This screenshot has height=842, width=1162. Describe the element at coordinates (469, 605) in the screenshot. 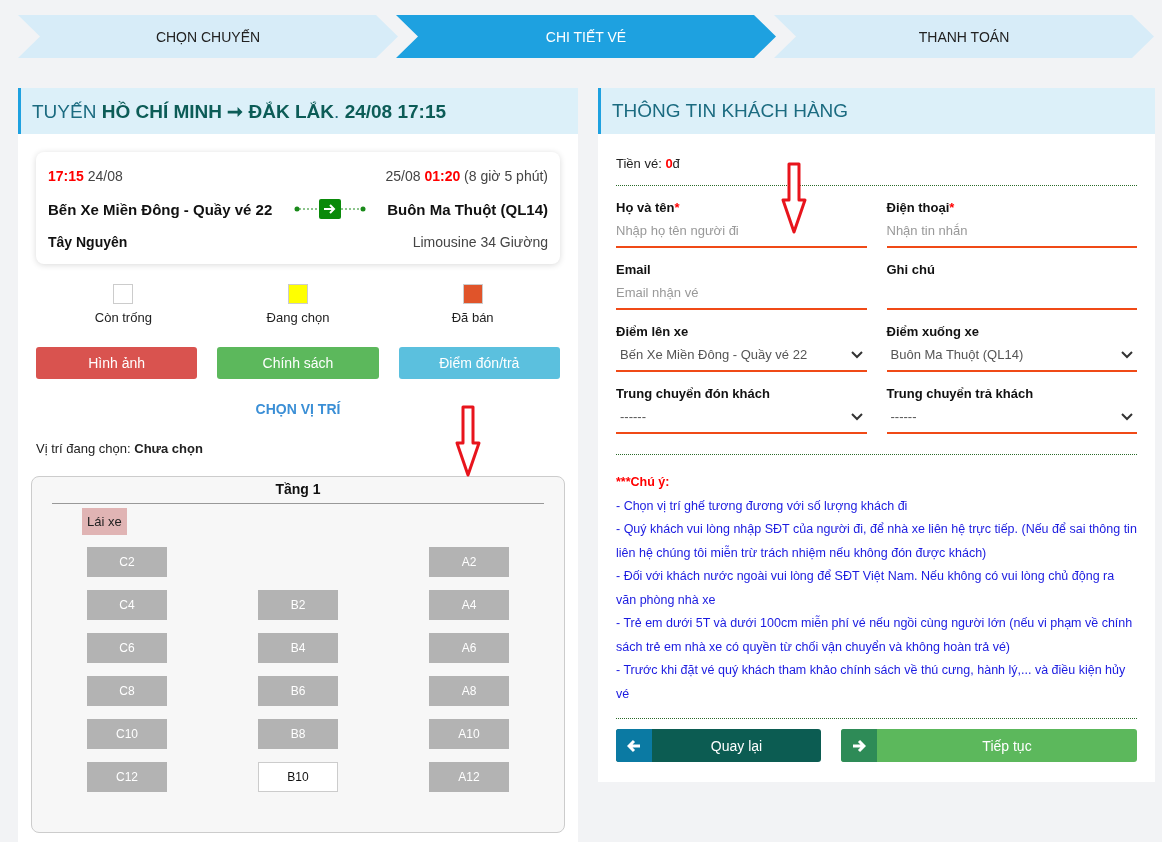

I see `seat-button: A4` at that location.